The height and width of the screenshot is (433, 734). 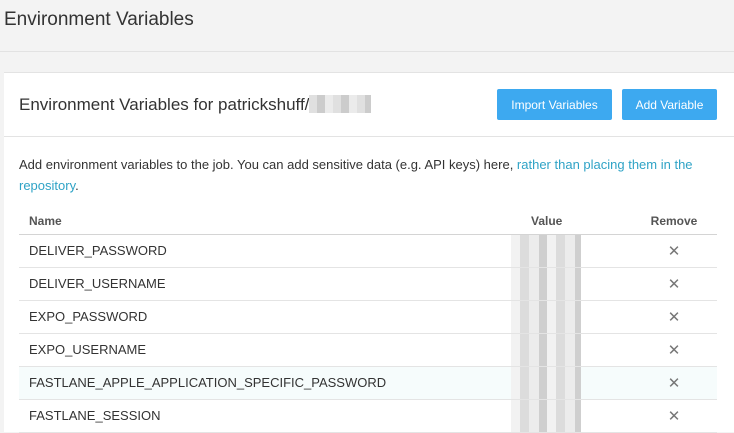 I want to click on variable-name: EXPO_PASSWORD, so click(x=270, y=317).